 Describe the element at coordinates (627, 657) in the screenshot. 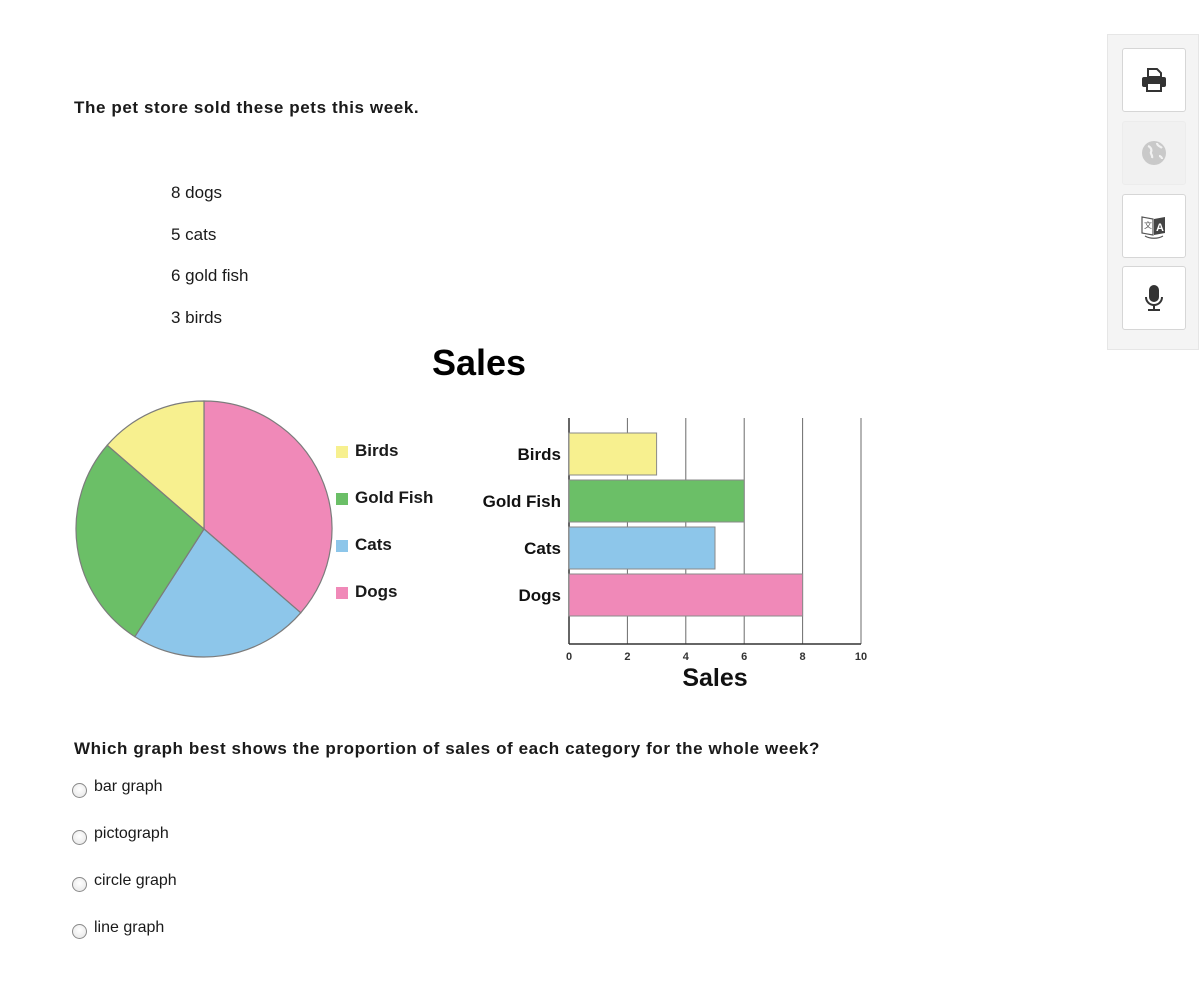

I see `x-tick-label: 2` at that location.